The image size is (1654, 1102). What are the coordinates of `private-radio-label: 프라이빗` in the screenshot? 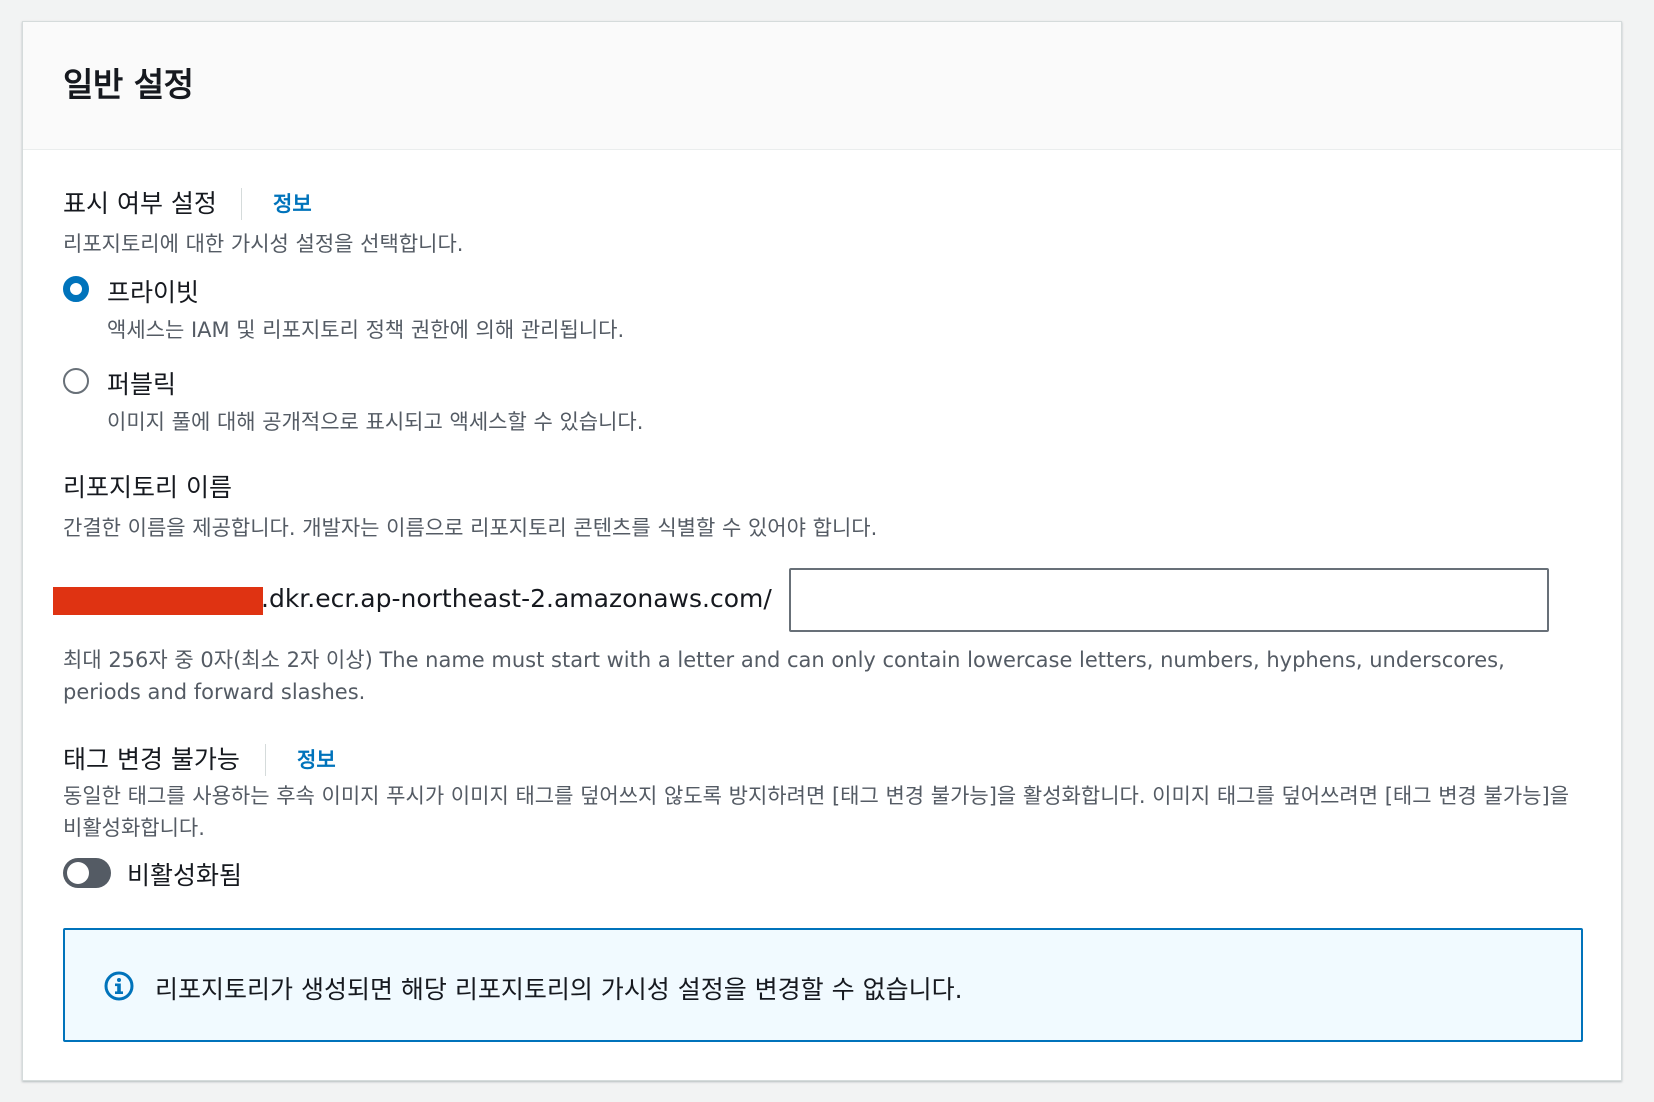 It's located at (153, 291).